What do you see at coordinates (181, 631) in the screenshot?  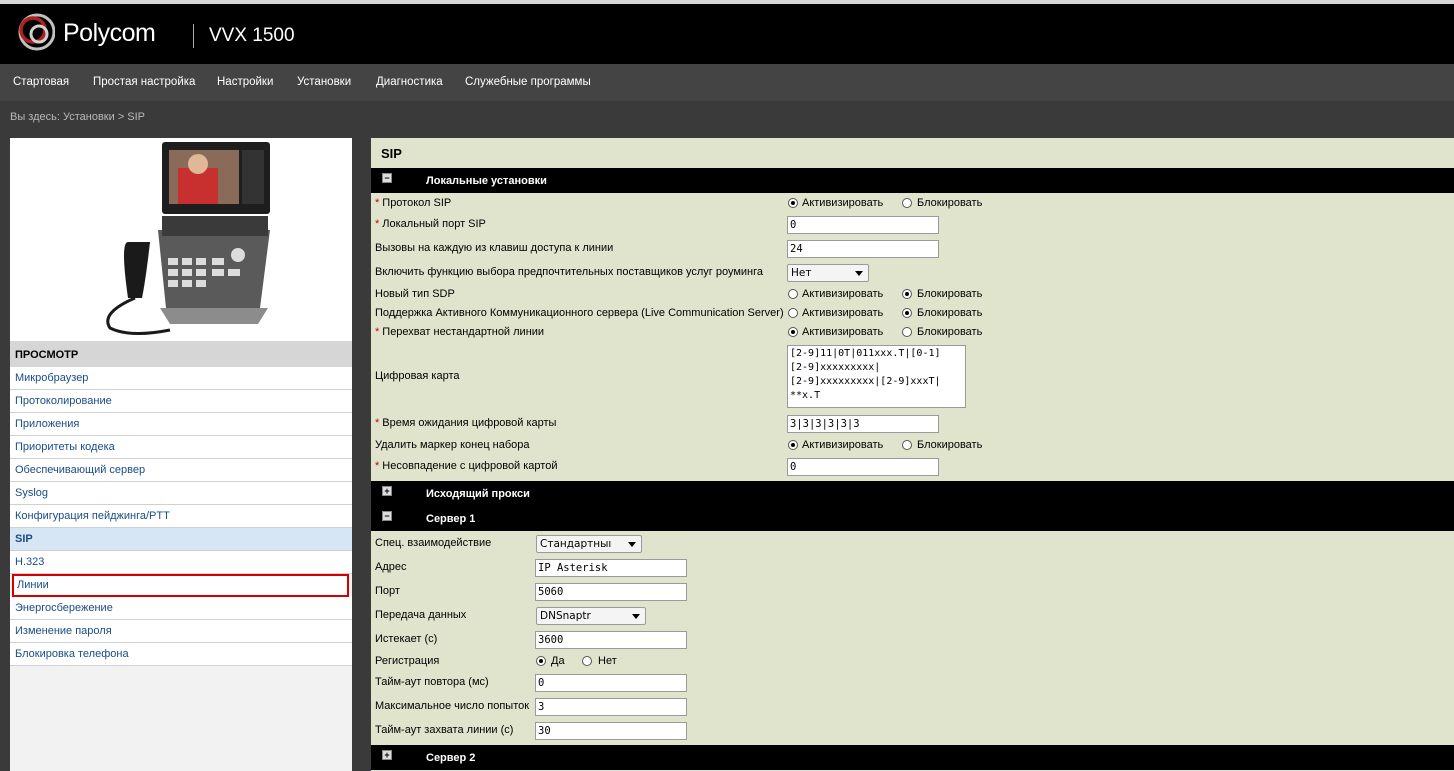 I see `sidebar-item-change-password: Изменение пароля` at bounding box center [181, 631].